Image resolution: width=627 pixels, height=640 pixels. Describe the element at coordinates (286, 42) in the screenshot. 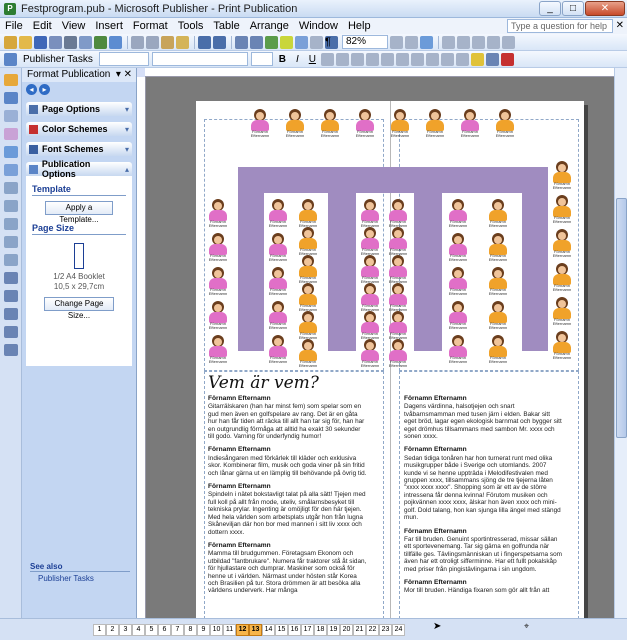

I see `insert-table-icon` at that location.